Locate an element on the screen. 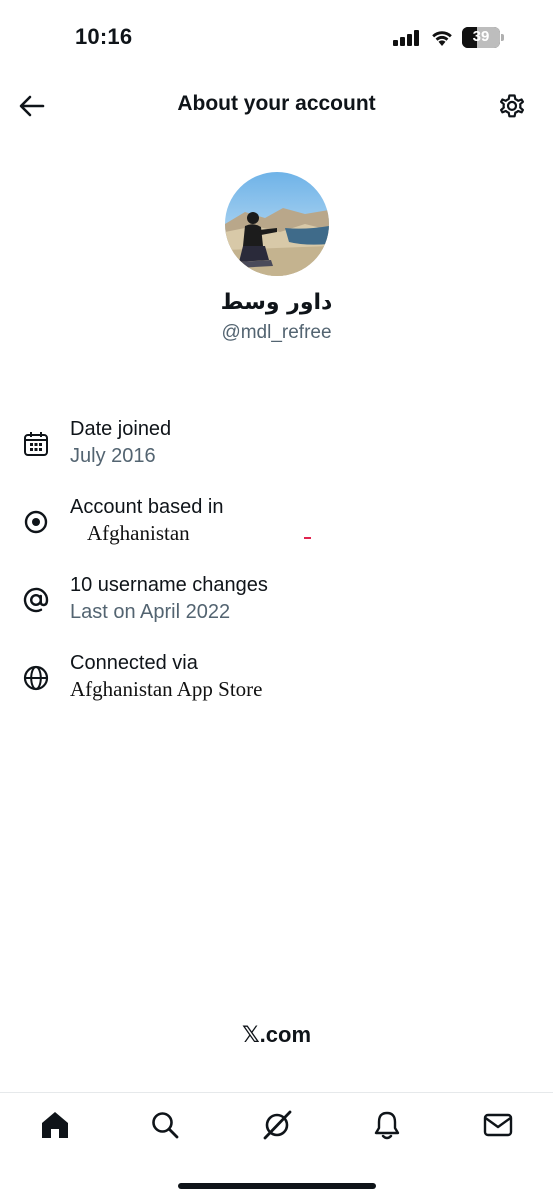  username-handle: @mdl_refree is located at coordinates (276, 332).